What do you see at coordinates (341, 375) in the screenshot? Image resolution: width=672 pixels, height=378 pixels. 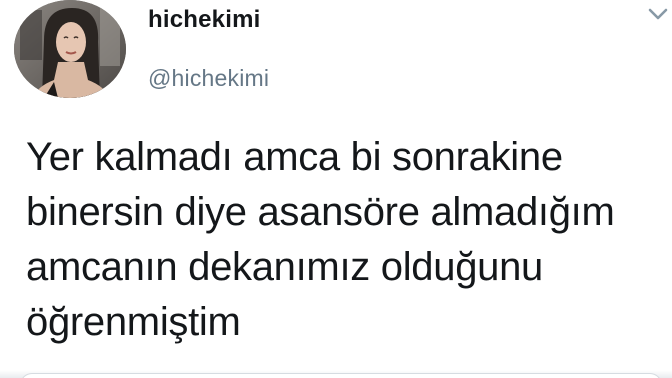 I see `quoted-card-edge` at bounding box center [341, 375].